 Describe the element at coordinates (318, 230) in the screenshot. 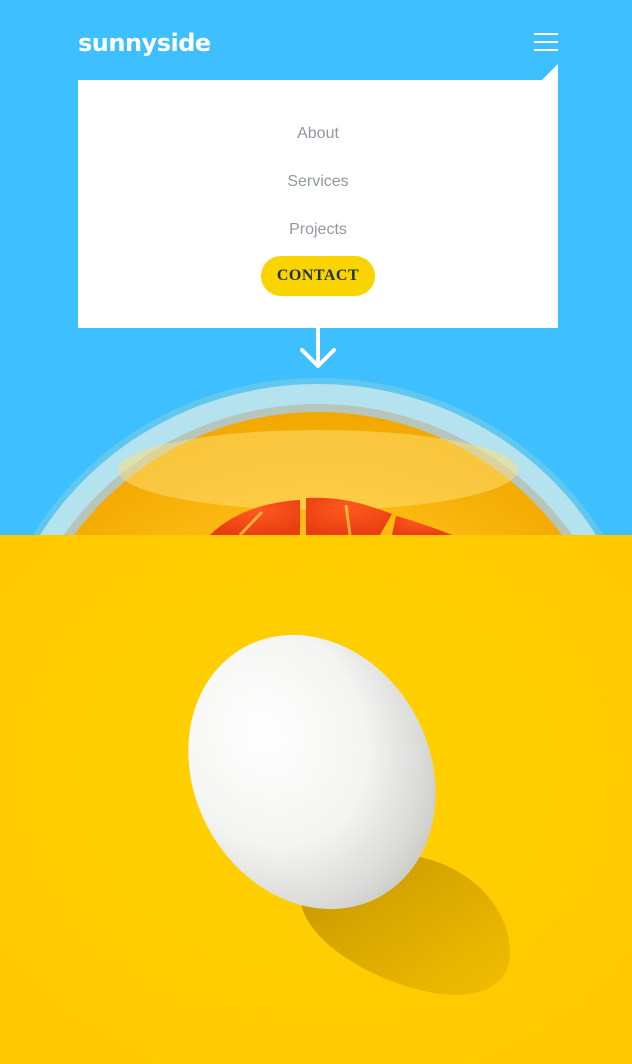

I see `nav-link-projects: Projects` at that location.